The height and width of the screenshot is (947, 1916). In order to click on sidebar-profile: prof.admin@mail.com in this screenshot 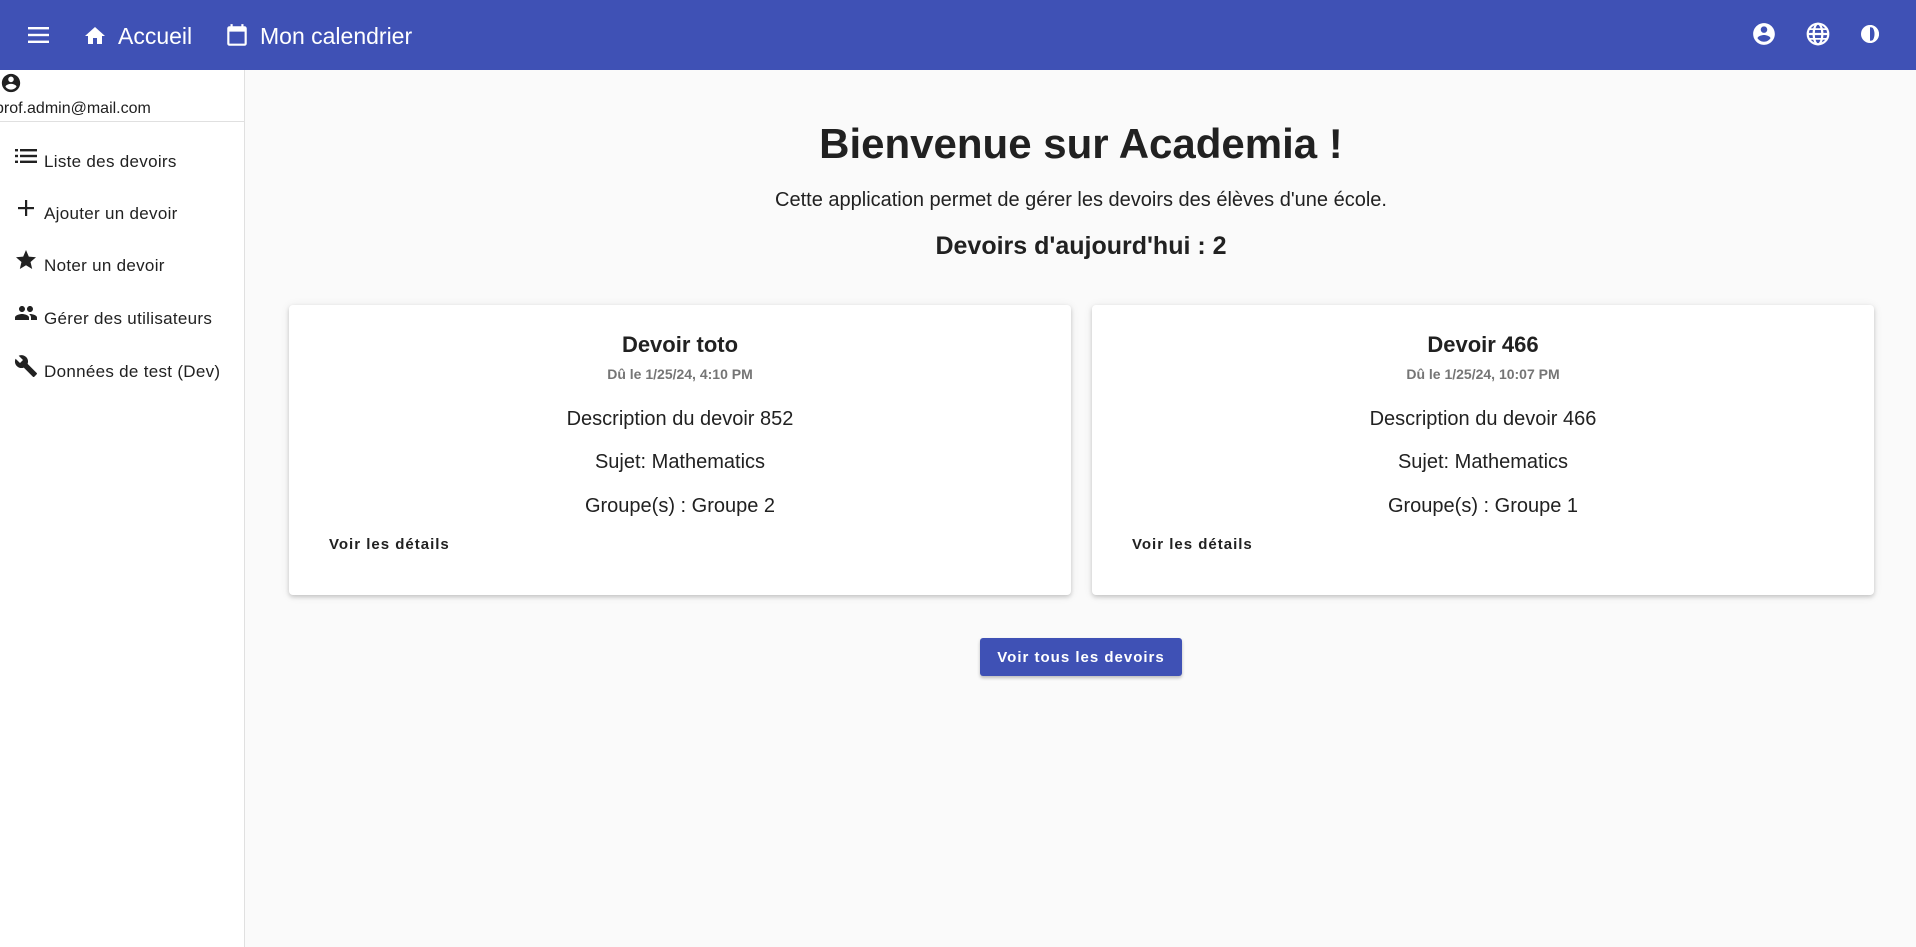, I will do `click(122, 96)`.